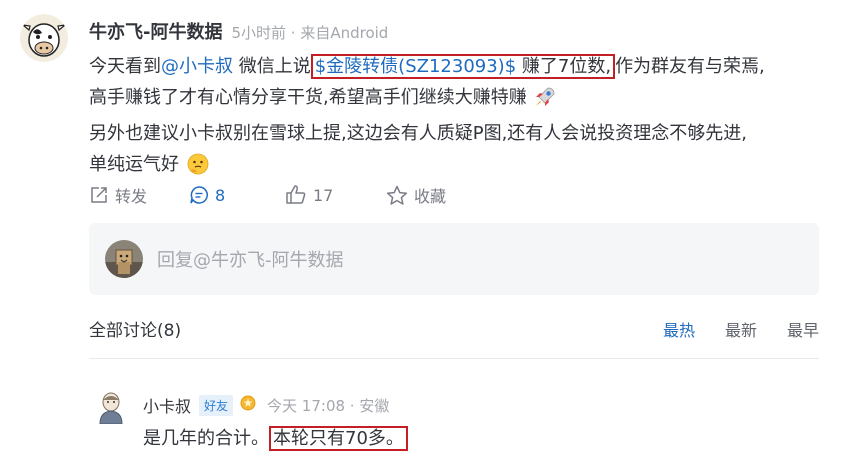  Describe the element at coordinates (328, 405) in the screenshot. I see `comment-meta: 今天 17:08 · 安徽` at that location.